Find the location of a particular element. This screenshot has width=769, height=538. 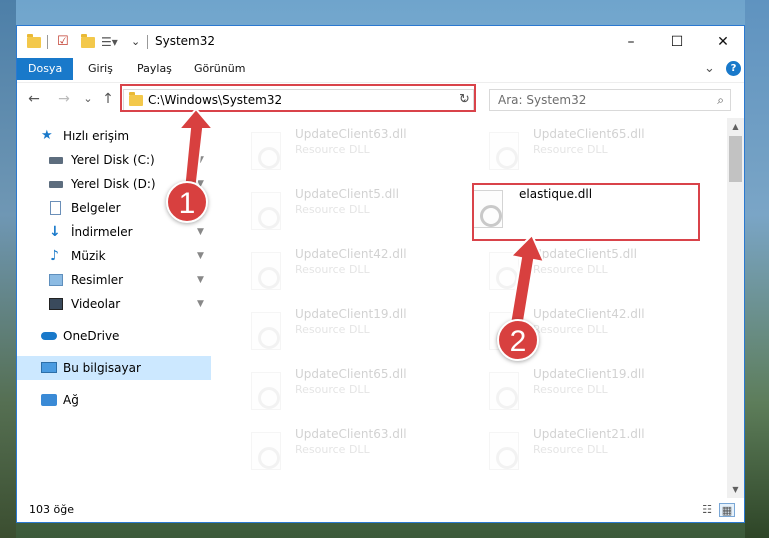

help-icon: ? is located at coordinates (733, 68).